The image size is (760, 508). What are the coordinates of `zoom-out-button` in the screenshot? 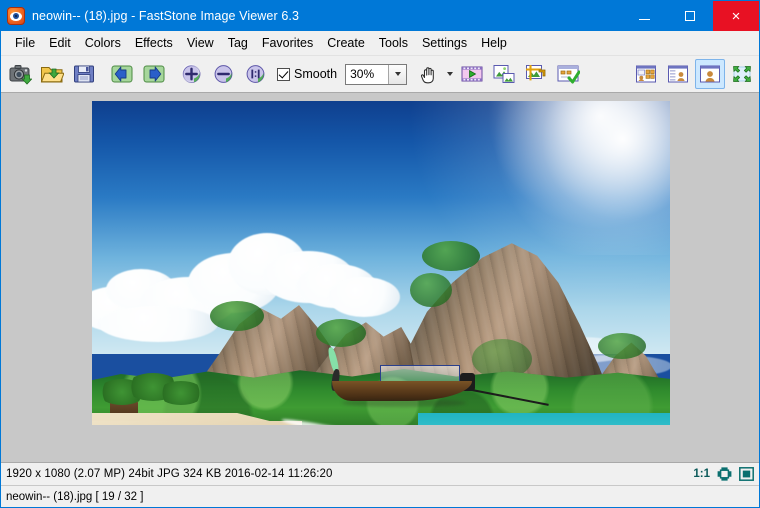 It's located at (224, 74).